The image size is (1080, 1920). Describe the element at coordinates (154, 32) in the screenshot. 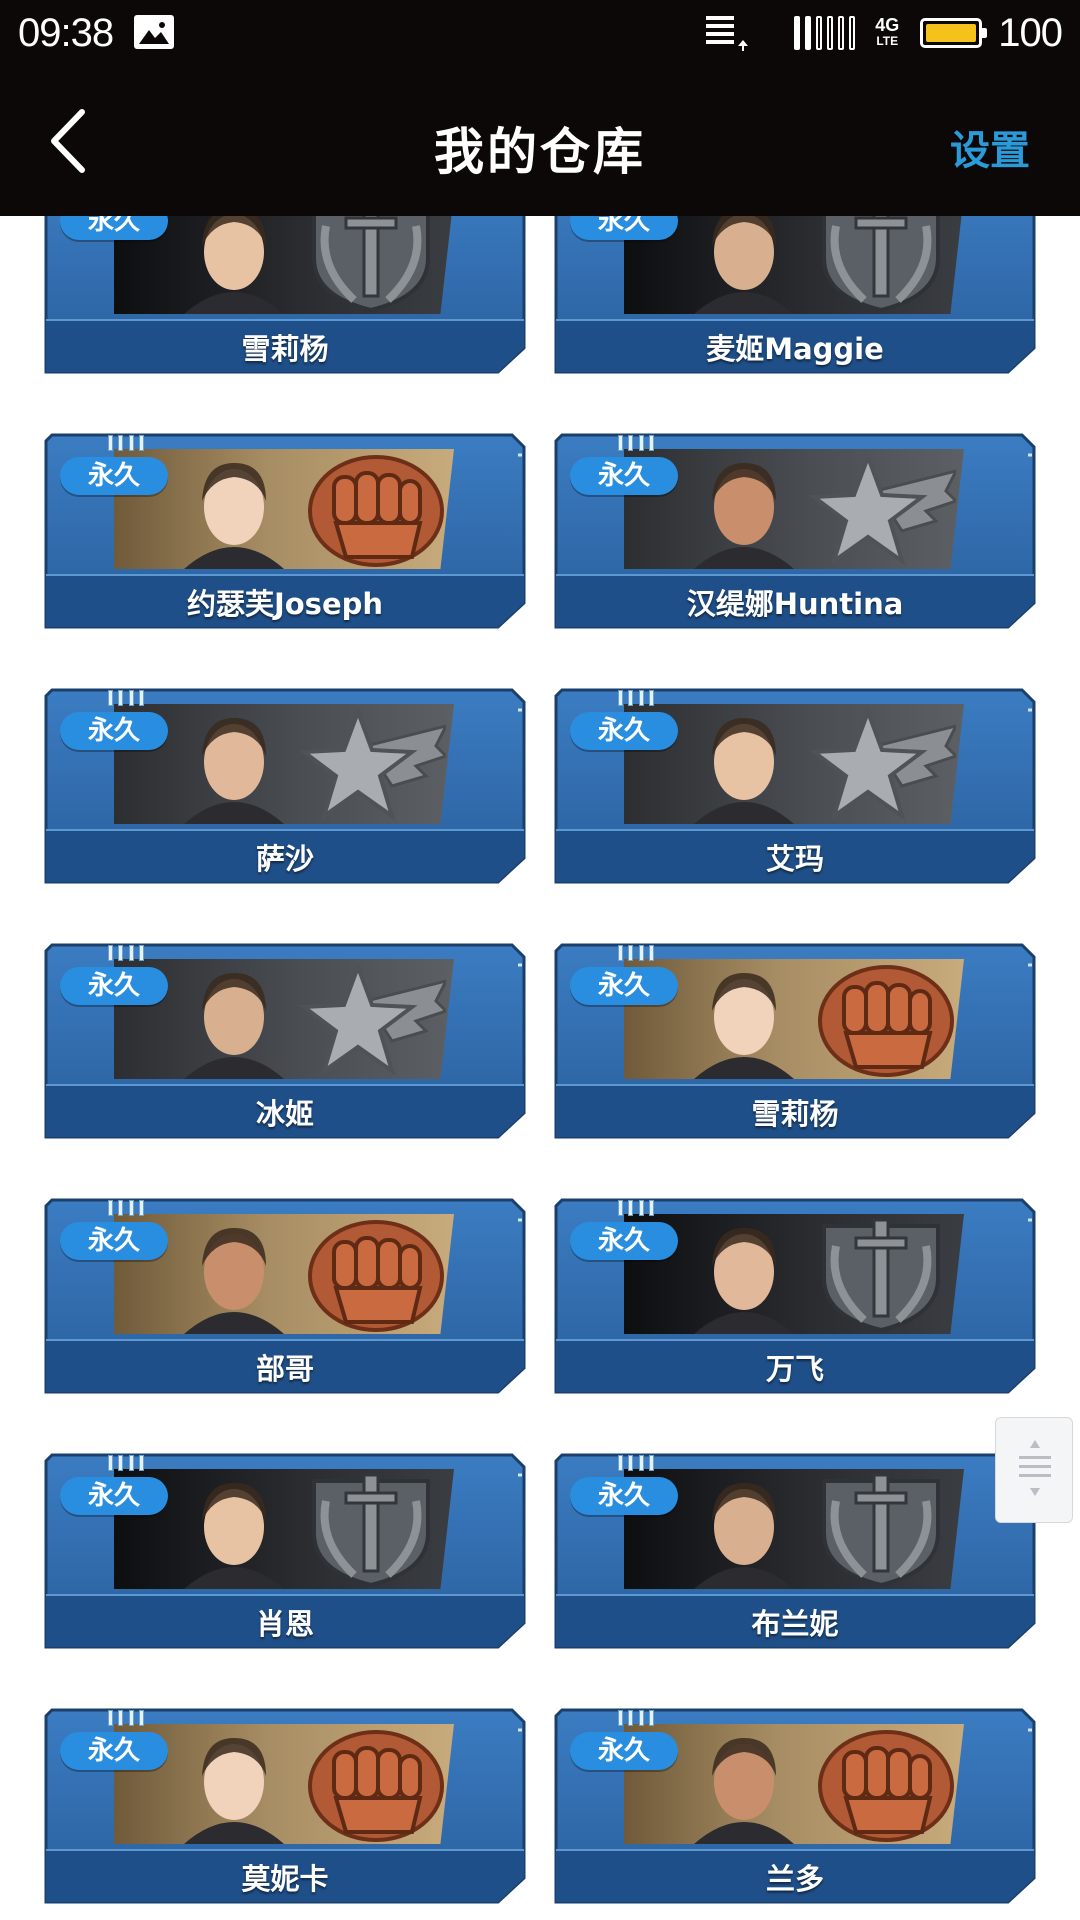

I see `image-notification-icon` at that location.